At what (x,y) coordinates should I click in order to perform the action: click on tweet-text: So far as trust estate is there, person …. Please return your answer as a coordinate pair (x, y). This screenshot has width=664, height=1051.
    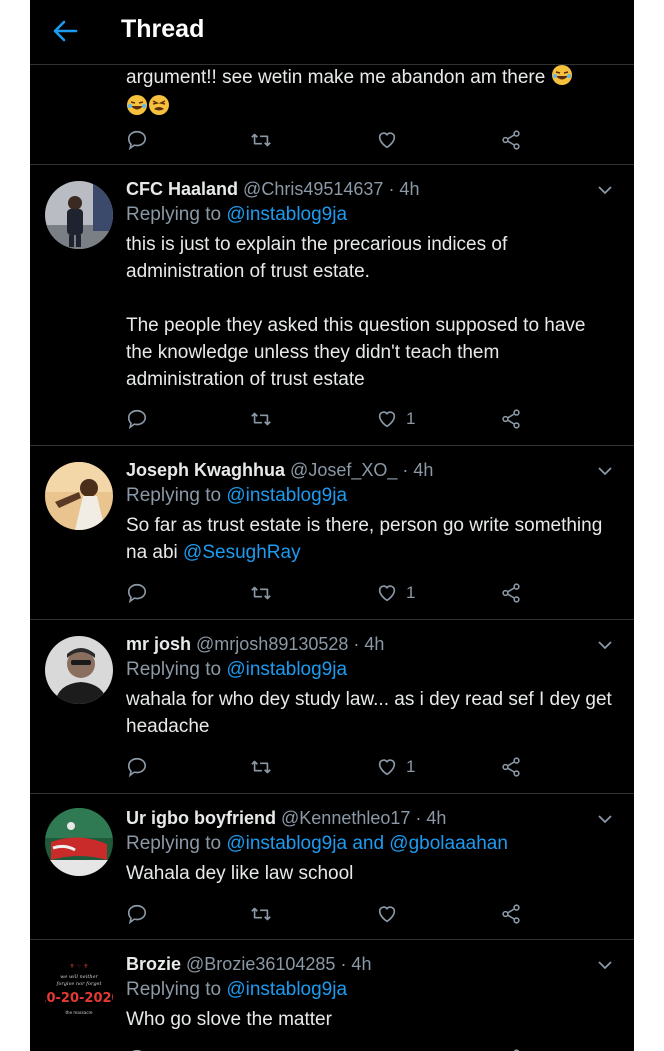
    Looking at the image, I should click on (364, 539).